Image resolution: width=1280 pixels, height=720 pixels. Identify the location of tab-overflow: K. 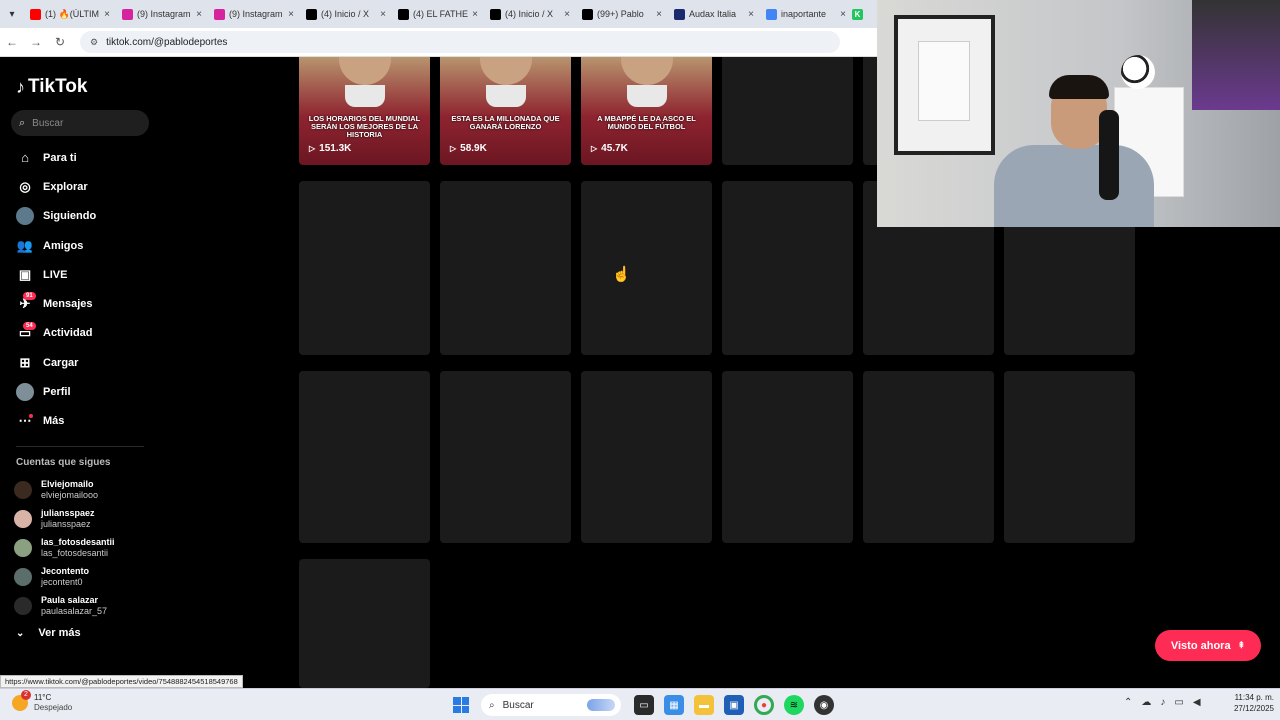
(859, 14).